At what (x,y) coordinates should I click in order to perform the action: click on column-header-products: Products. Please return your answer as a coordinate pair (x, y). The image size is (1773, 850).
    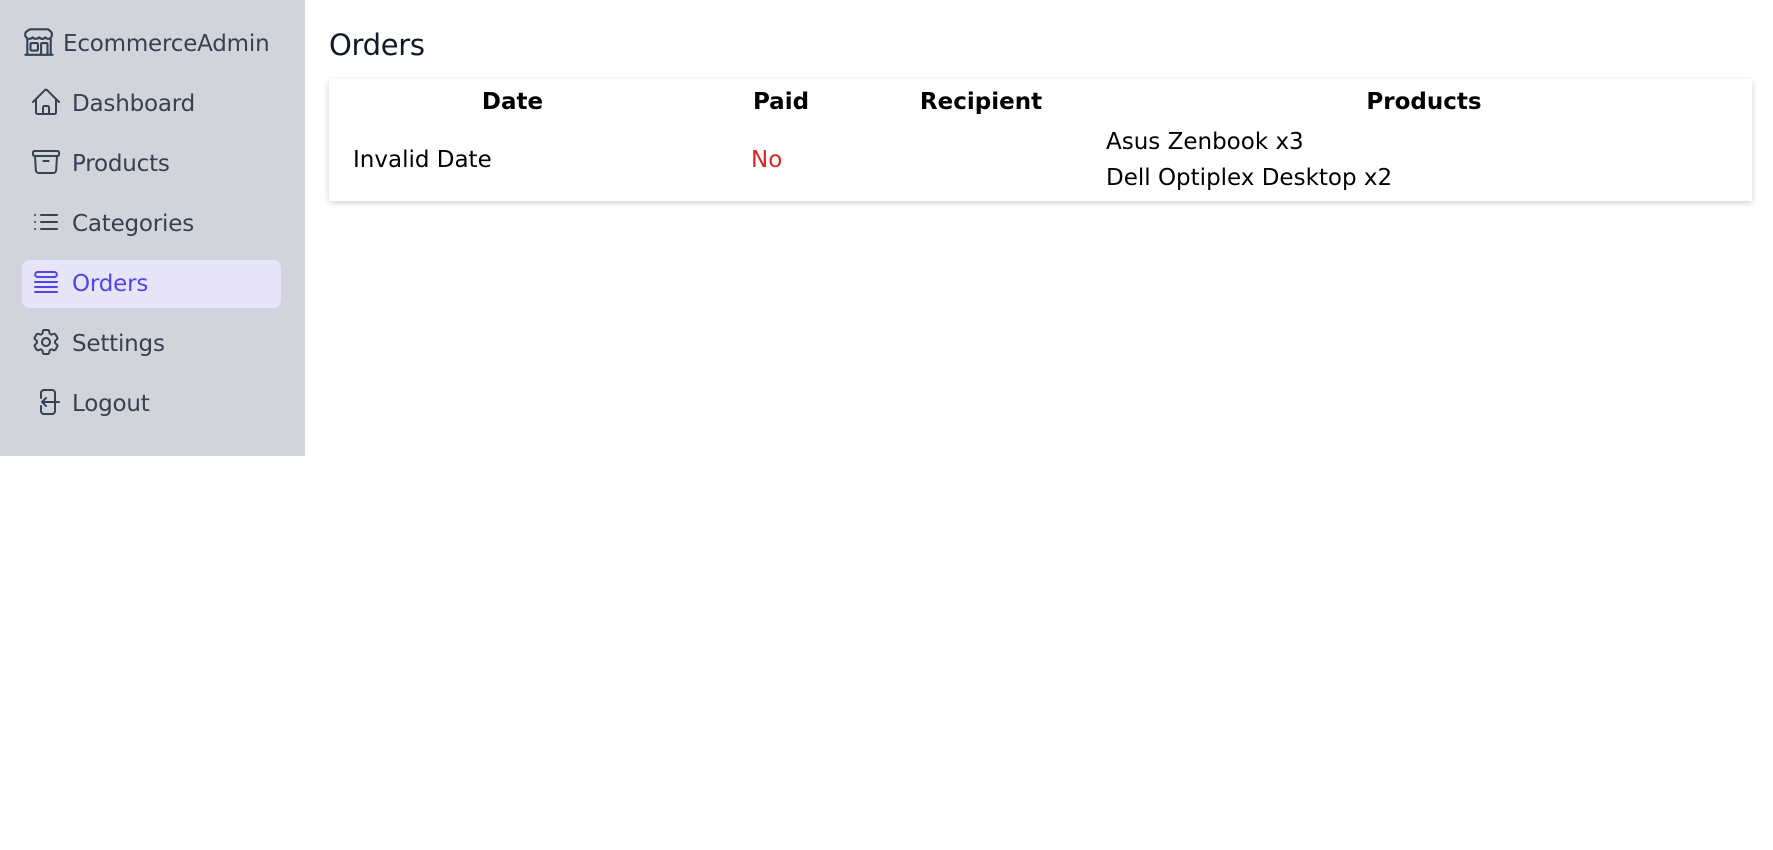
    Looking at the image, I should click on (1424, 102).